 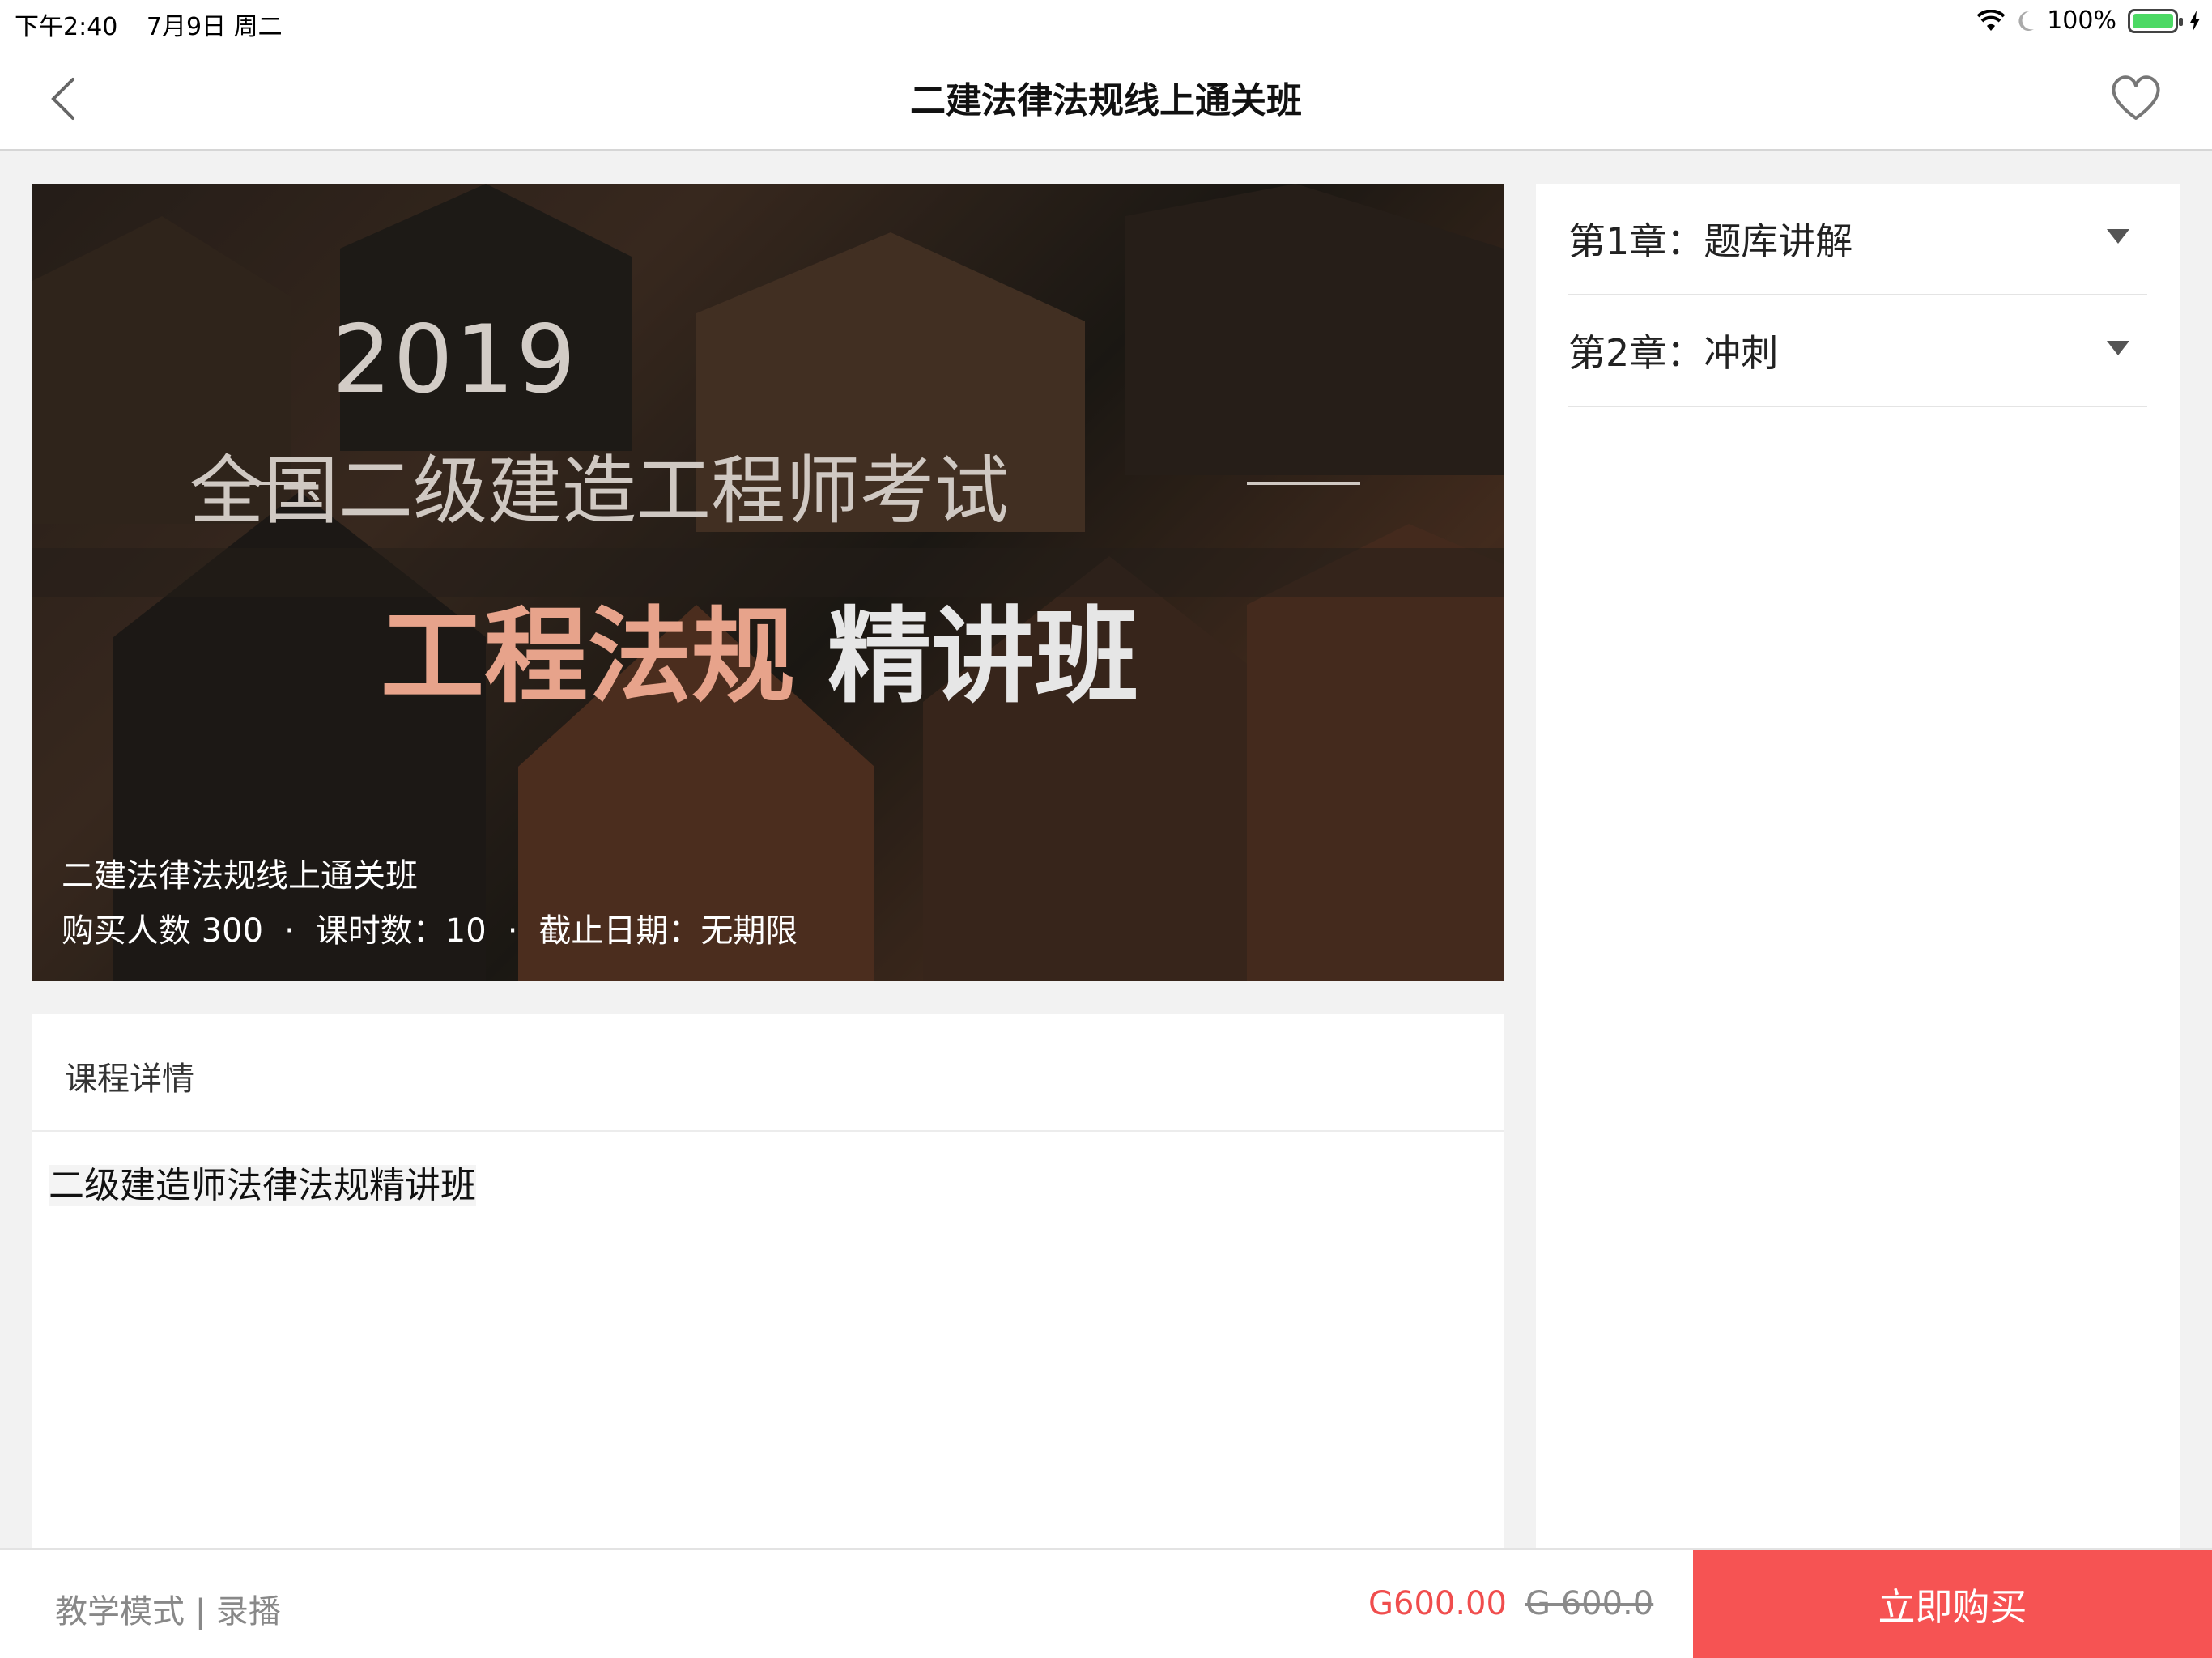 What do you see at coordinates (1858, 239) in the screenshot?
I see `chapter-item-1: 第1章：题库讲解` at bounding box center [1858, 239].